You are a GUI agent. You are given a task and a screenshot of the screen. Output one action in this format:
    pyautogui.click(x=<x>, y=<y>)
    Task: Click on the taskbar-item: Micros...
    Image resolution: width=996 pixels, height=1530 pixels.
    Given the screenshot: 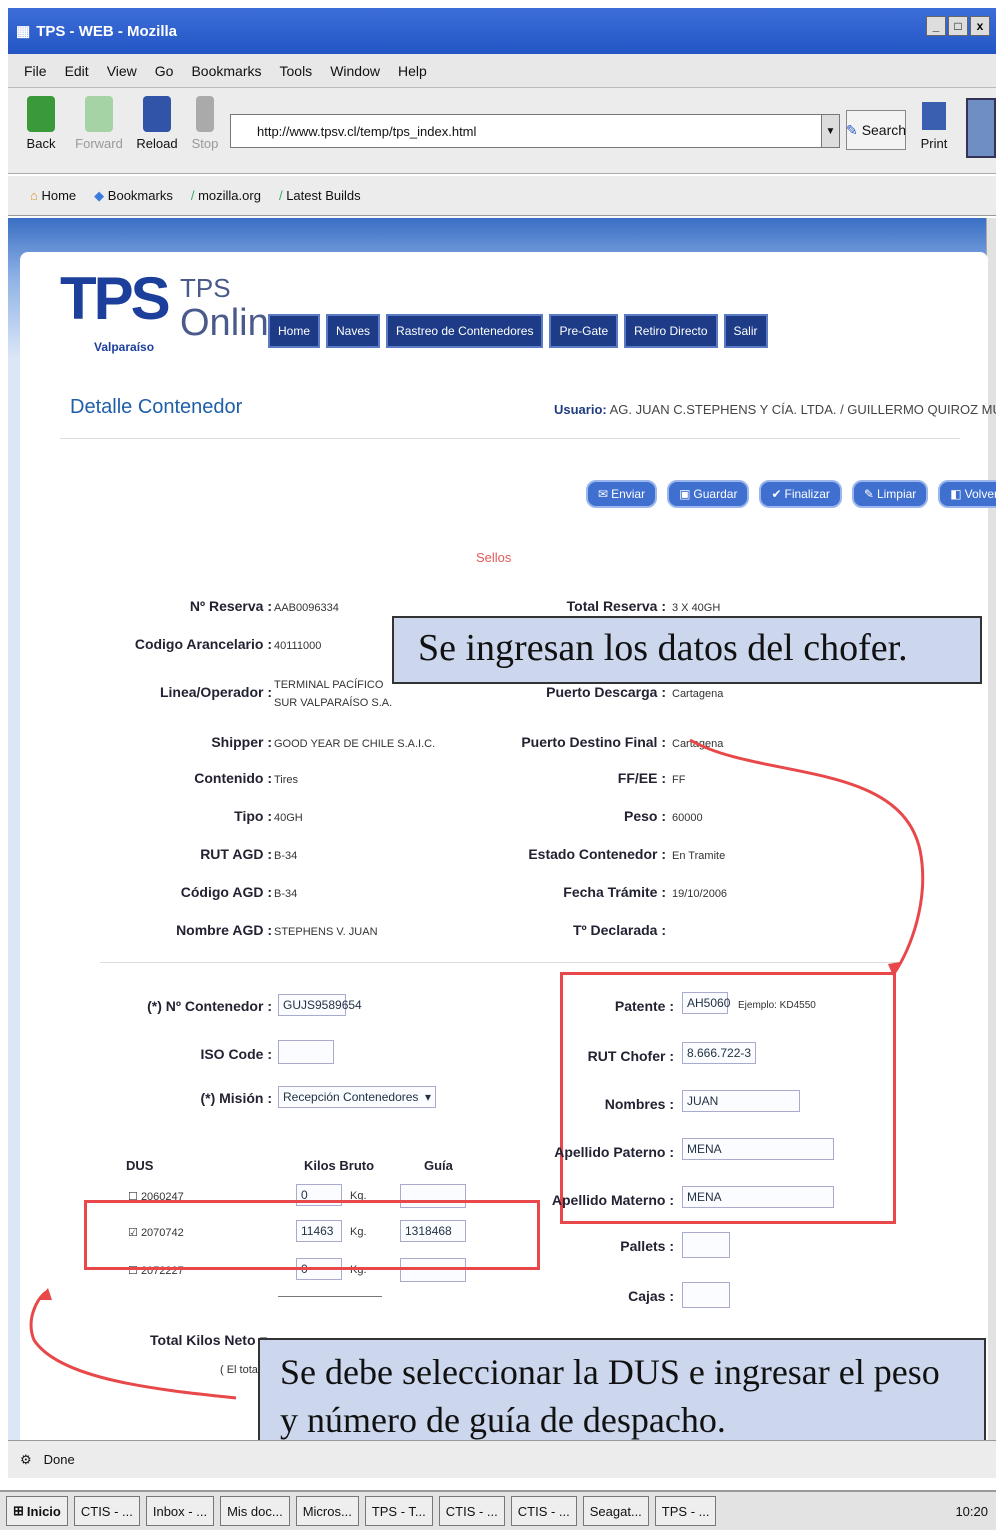 What is the action you would take?
    pyautogui.click(x=327, y=1511)
    